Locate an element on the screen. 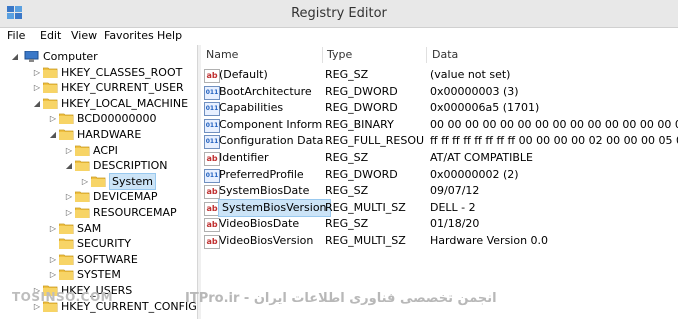 Image resolution: width=678 pixels, height=319 pixels. value-row: ab Identifier REG_SZ AT/AT COMPATIBLE is located at coordinates (439, 158).